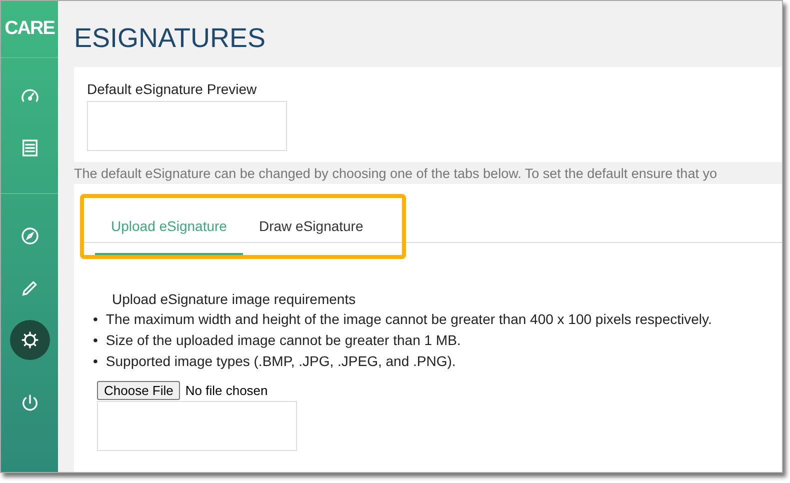 This screenshot has height=483, width=790. What do you see at coordinates (30, 288) in the screenshot?
I see `pencil-icon` at bounding box center [30, 288].